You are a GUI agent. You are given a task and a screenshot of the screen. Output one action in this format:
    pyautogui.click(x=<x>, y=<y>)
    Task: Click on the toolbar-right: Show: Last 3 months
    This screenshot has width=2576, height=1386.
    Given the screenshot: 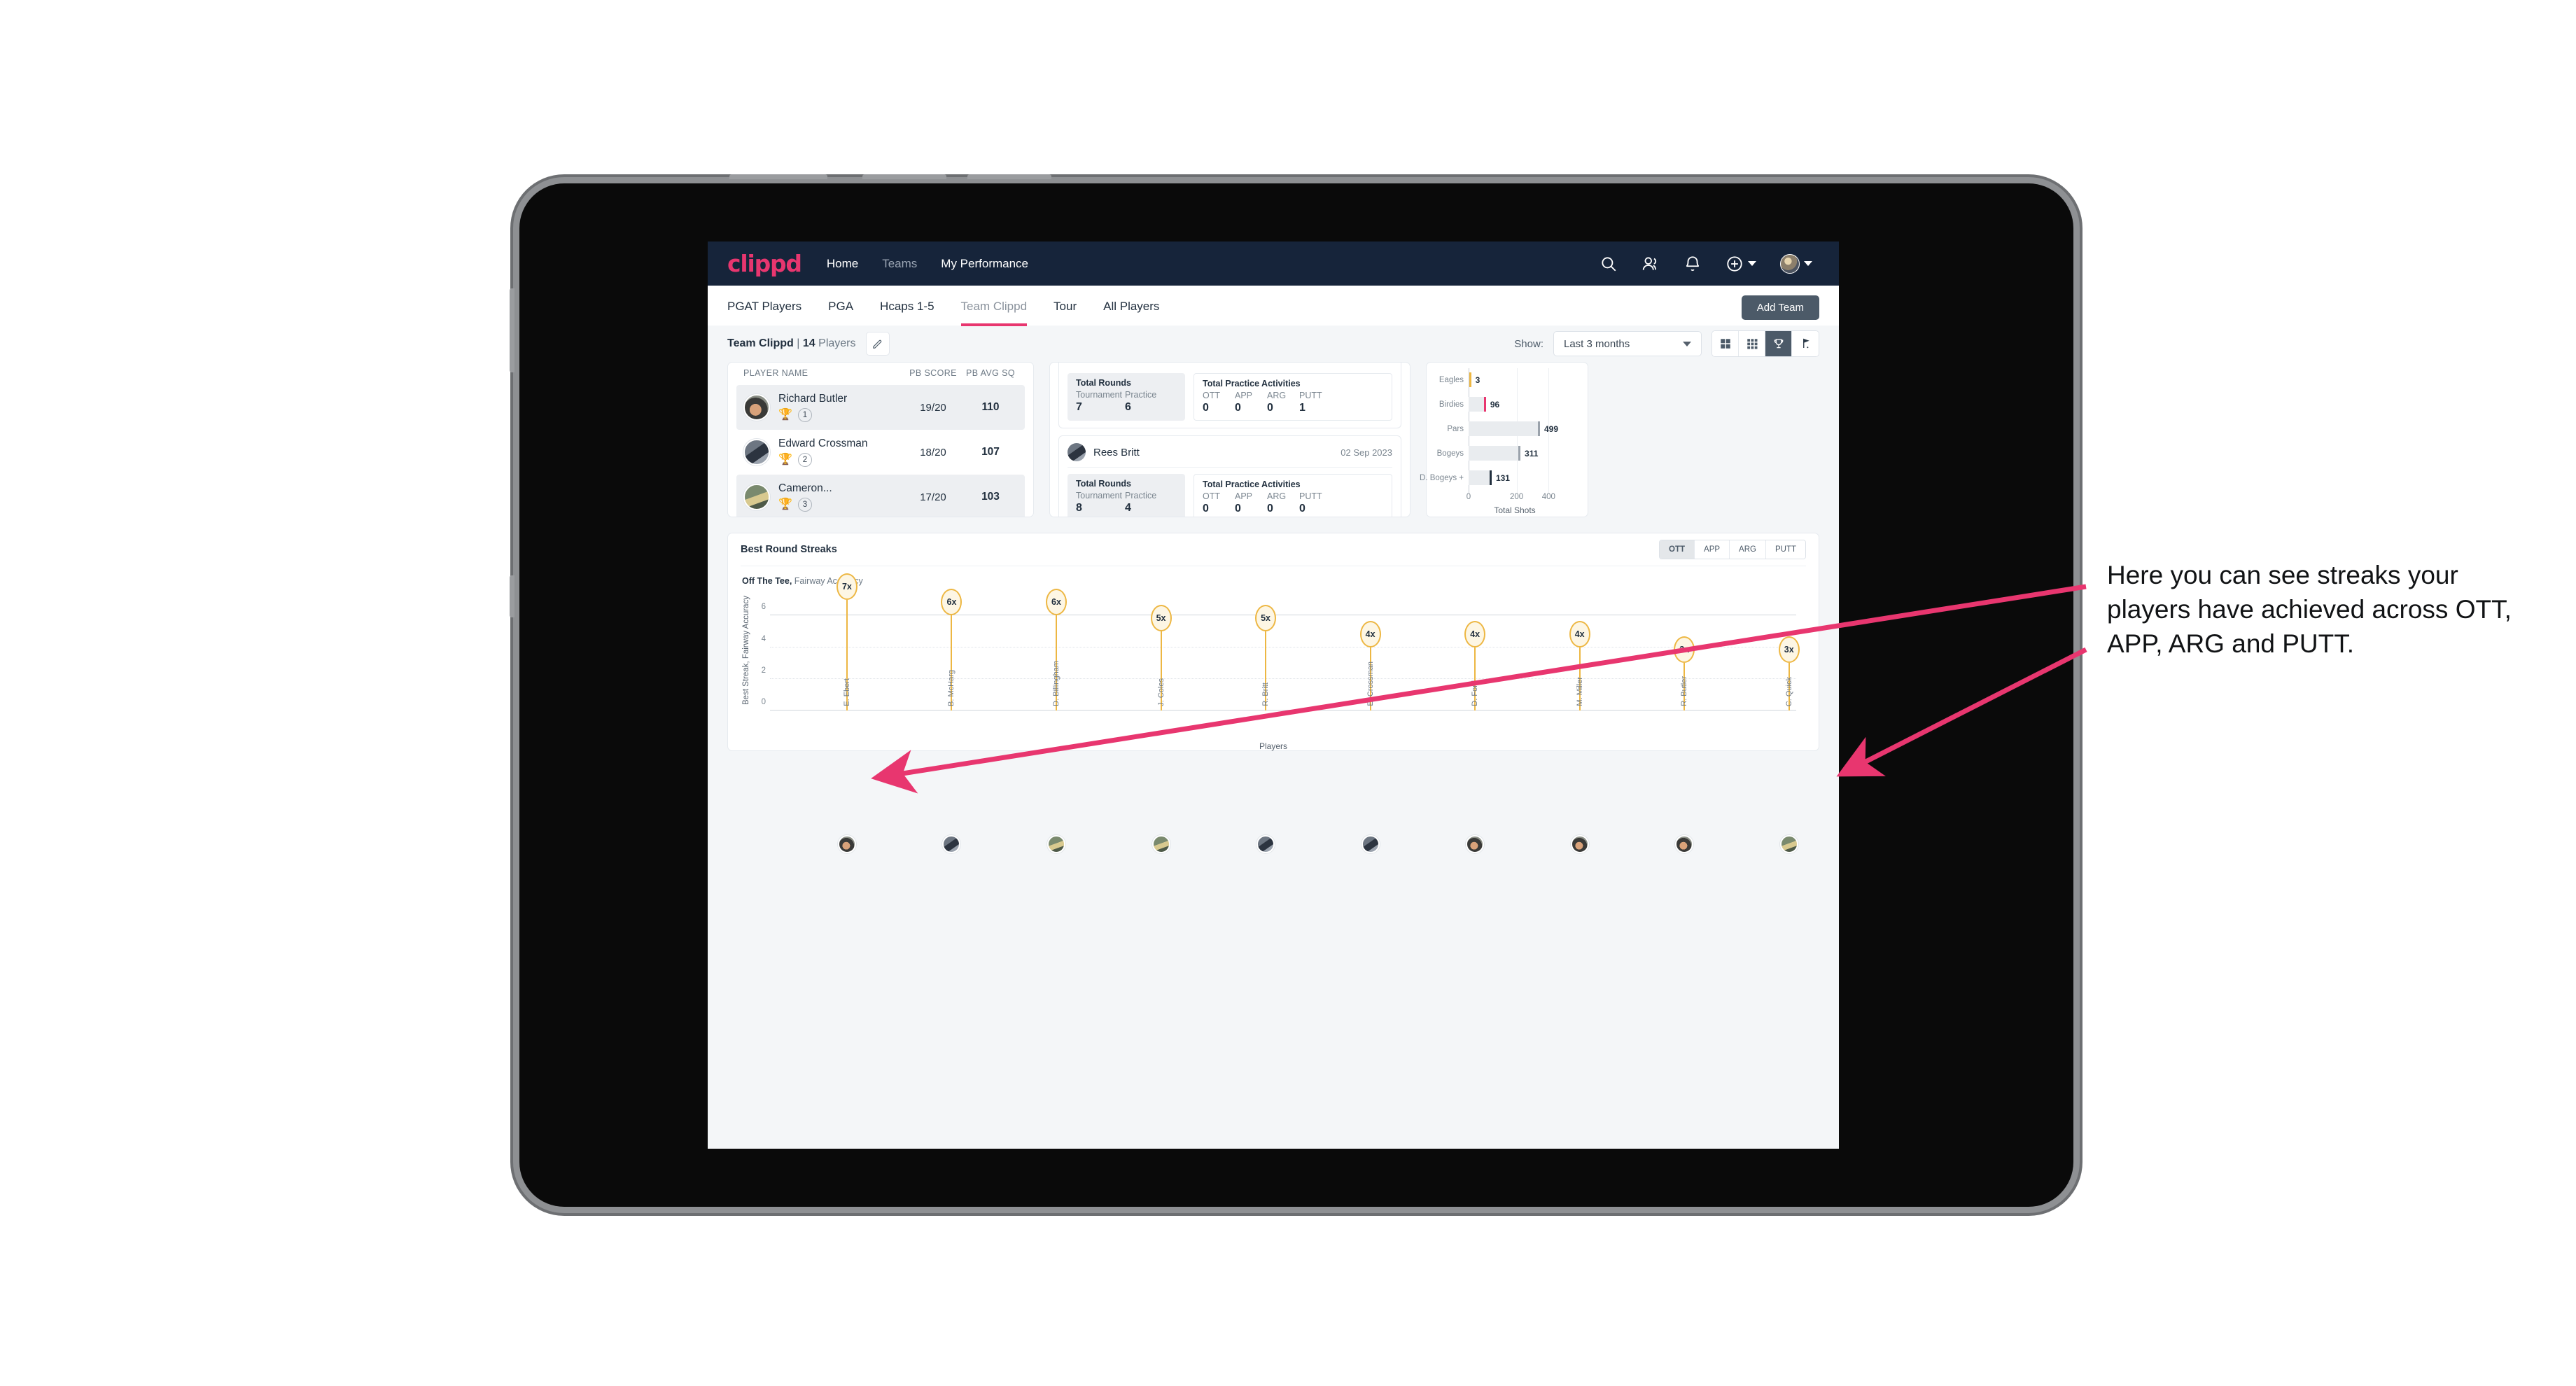 What is the action you would take?
    pyautogui.click(x=1666, y=343)
    